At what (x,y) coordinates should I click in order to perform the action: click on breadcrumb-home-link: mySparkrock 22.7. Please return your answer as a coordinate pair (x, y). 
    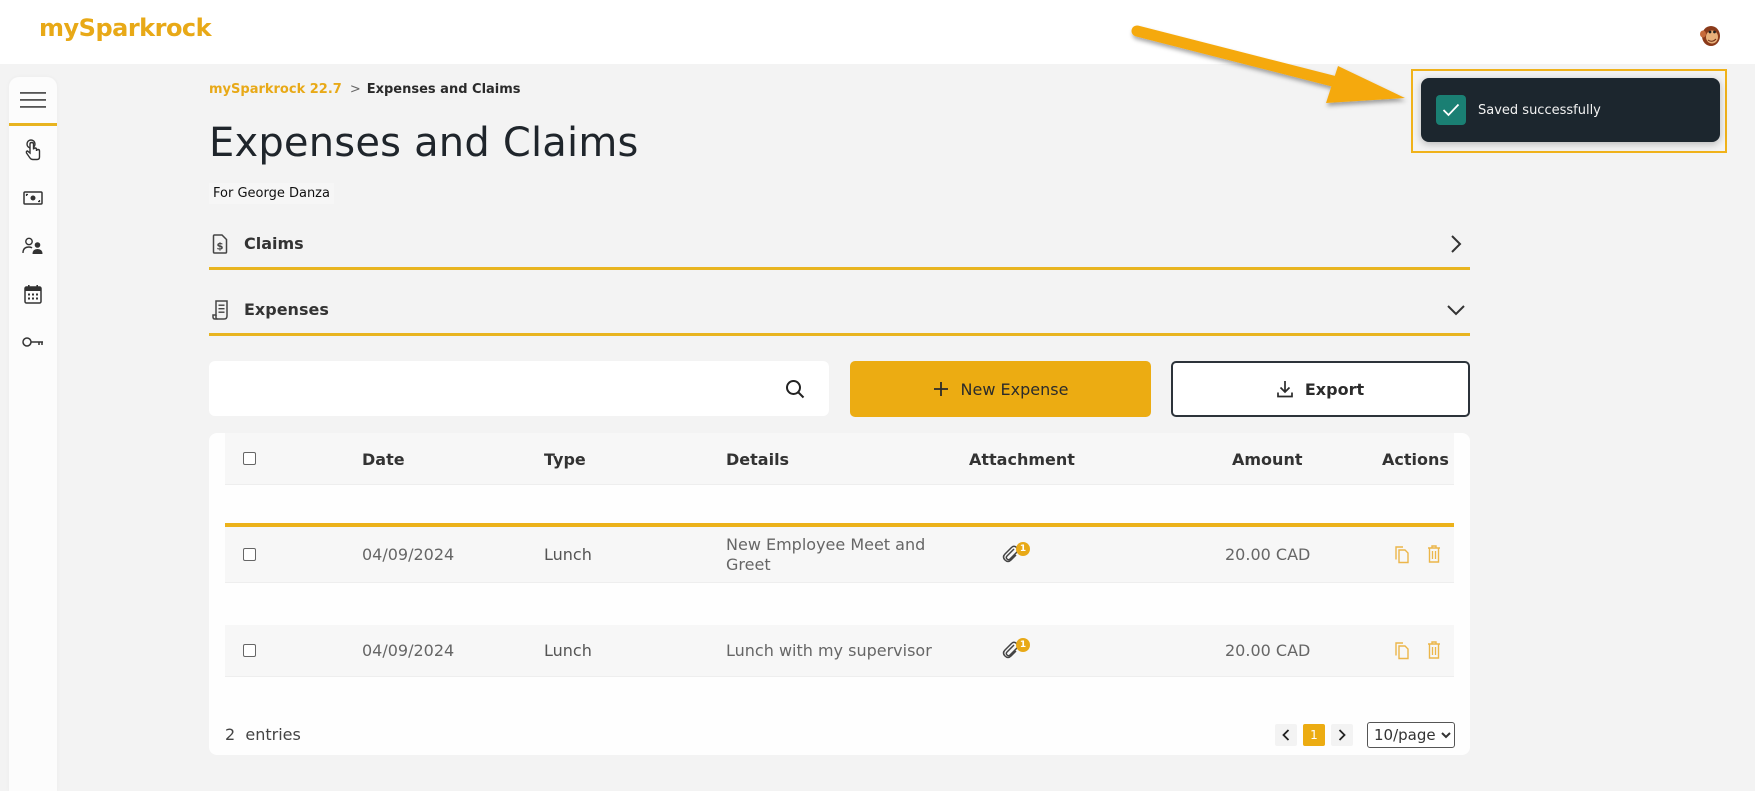
    Looking at the image, I should click on (275, 89).